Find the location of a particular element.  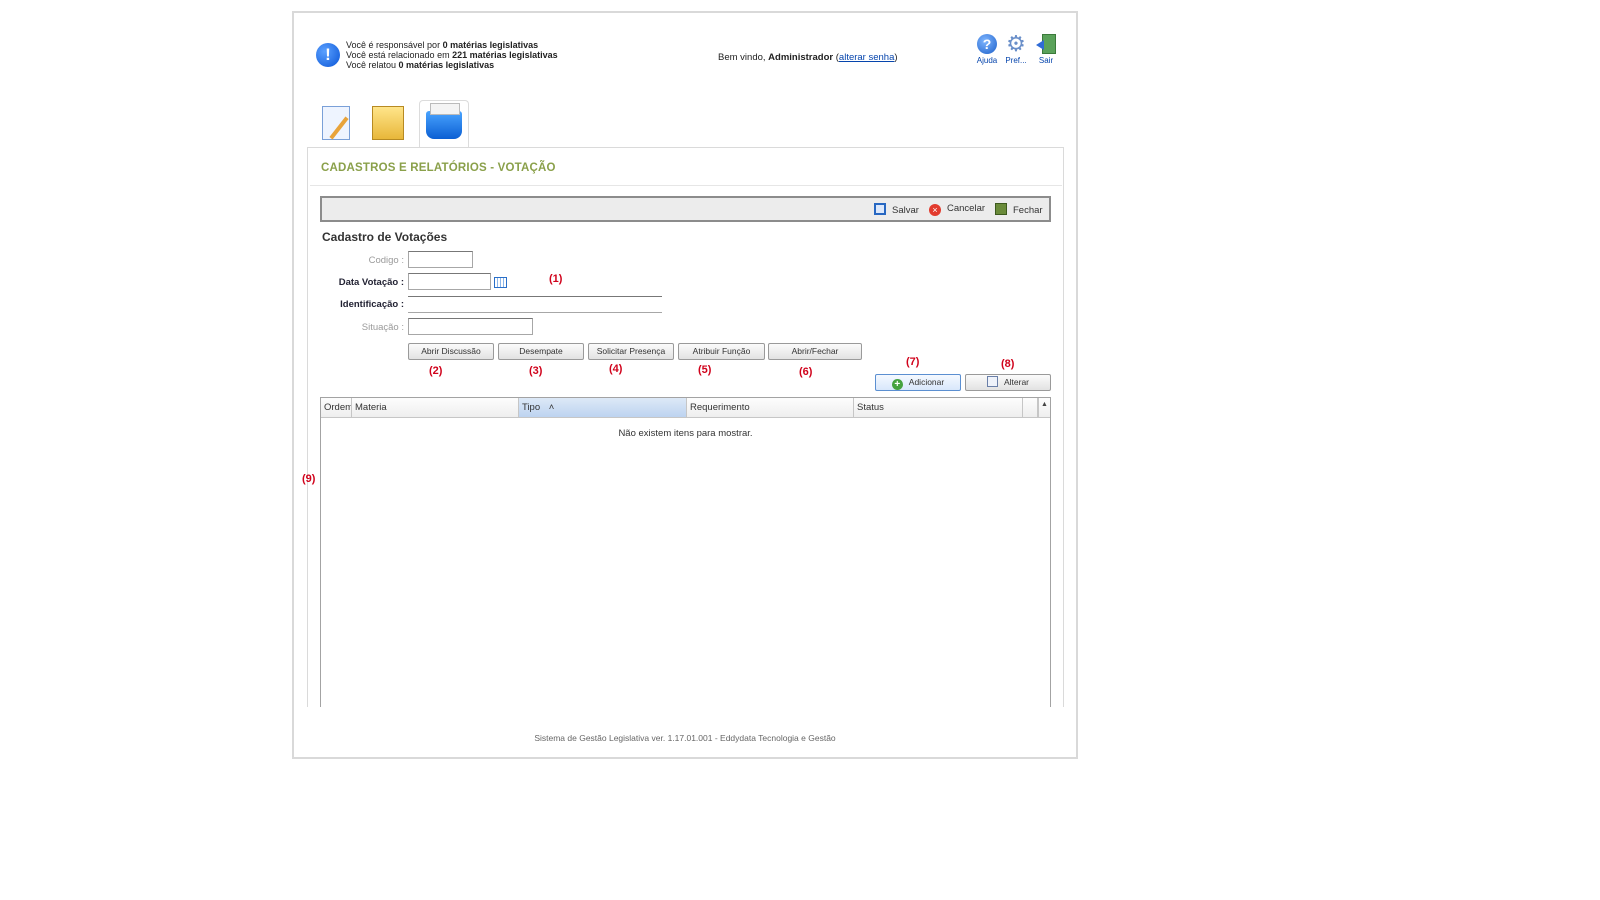

calendar-icon is located at coordinates (500, 282).